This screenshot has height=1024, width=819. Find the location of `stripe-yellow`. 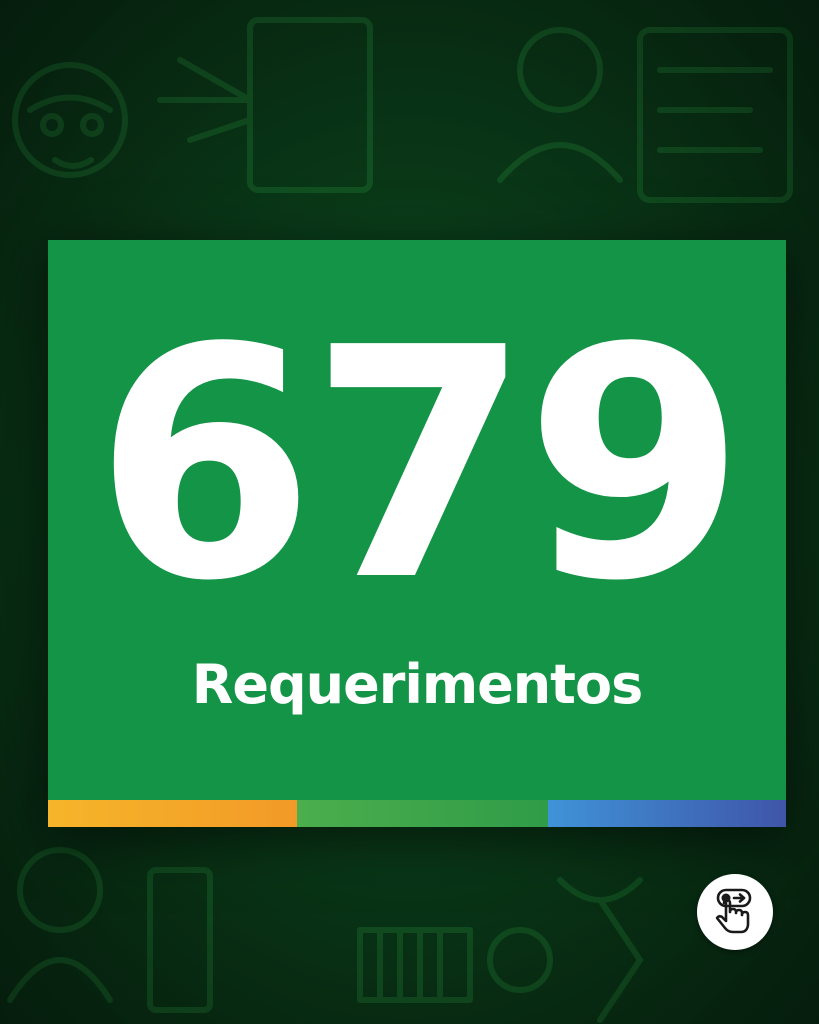

stripe-yellow is located at coordinates (172, 813).